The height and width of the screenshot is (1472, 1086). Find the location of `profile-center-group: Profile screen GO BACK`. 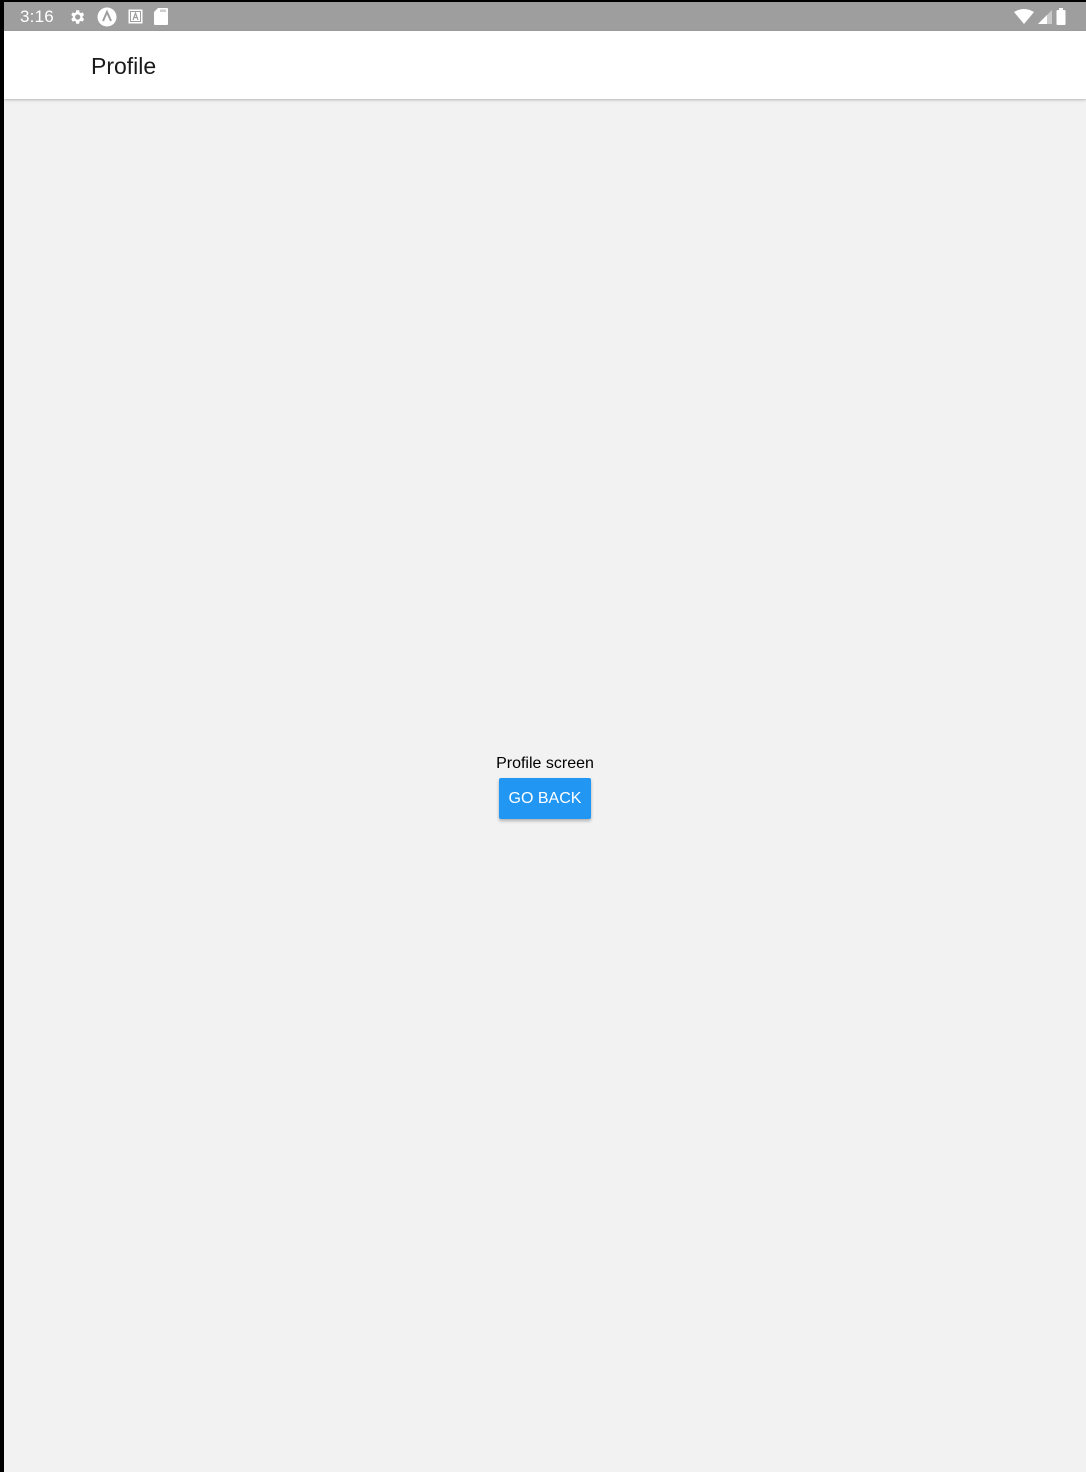

profile-center-group: Profile screen GO BACK is located at coordinates (545, 786).